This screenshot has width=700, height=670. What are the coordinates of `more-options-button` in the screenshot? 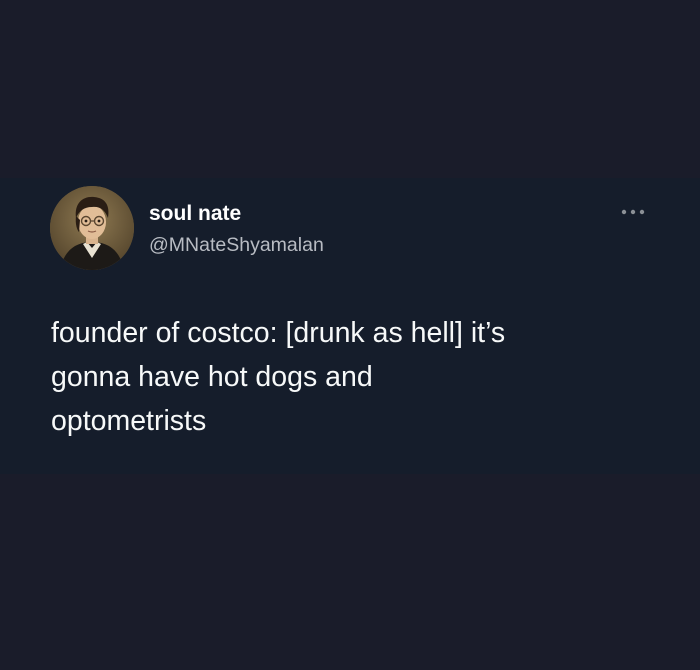 It's located at (633, 212).